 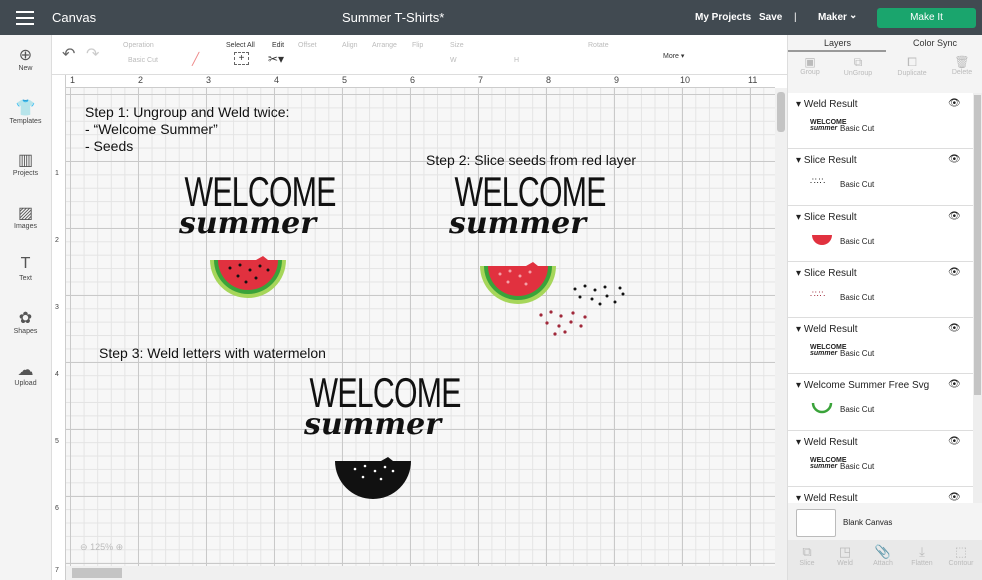 What do you see at coordinates (781, 334) in the screenshot?
I see `canvas-vertical-scrollbar` at bounding box center [781, 334].